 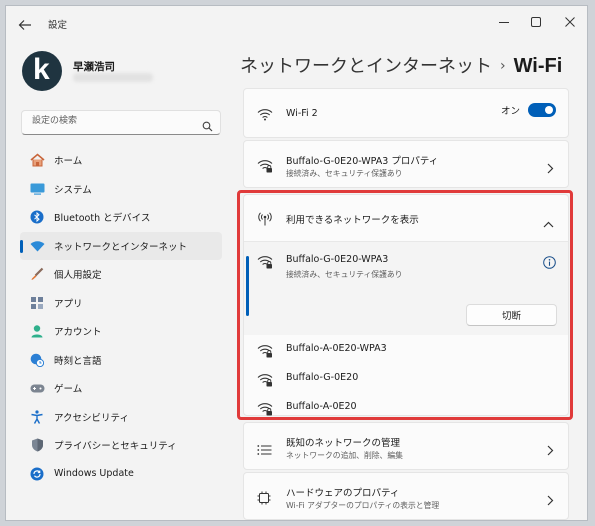 I want to click on known-networks-subtitle: ネットワークの追加、削除、編集, so click(x=344, y=455).